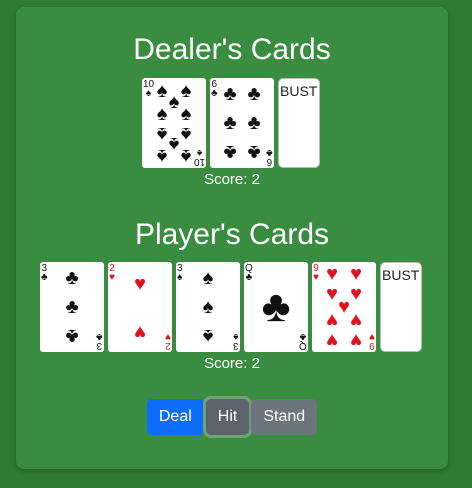 The width and height of the screenshot is (472, 488). I want to click on dealer-score: Score: 2, so click(232, 179).